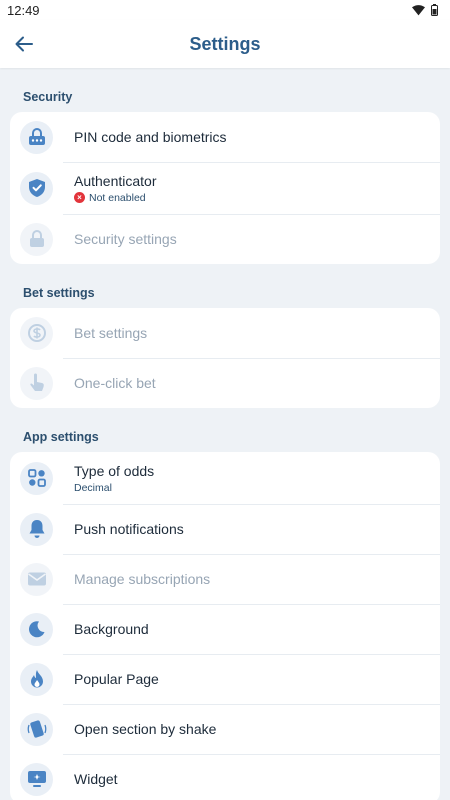 The height and width of the screenshot is (800, 450). Describe the element at coordinates (36, 137) in the screenshot. I see `pin-lock-icon` at that location.